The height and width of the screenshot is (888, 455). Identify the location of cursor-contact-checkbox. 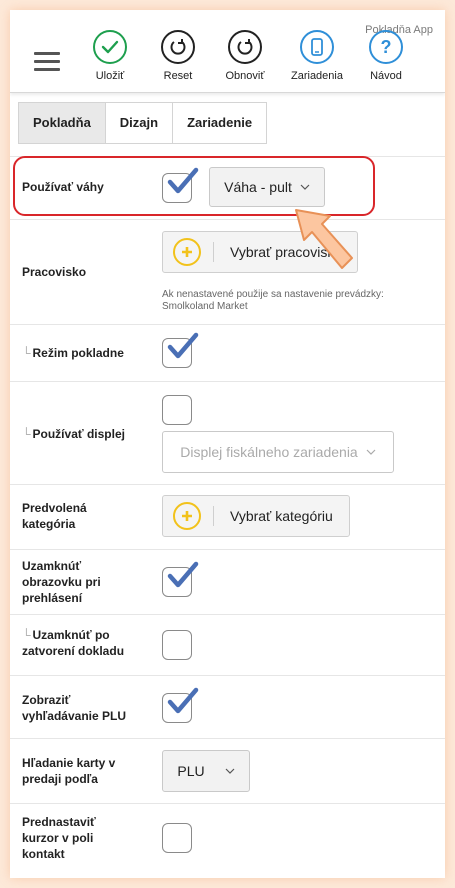
(177, 838).